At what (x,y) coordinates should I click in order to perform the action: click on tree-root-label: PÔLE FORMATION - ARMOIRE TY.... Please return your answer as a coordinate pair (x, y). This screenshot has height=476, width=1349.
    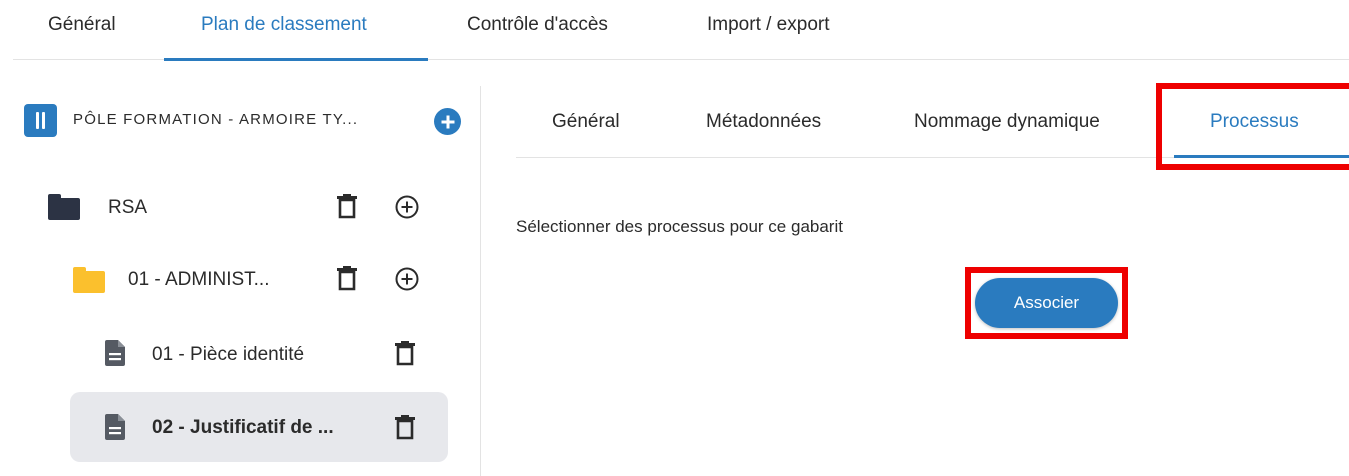
    Looking at the image, I should click on (216, 119).